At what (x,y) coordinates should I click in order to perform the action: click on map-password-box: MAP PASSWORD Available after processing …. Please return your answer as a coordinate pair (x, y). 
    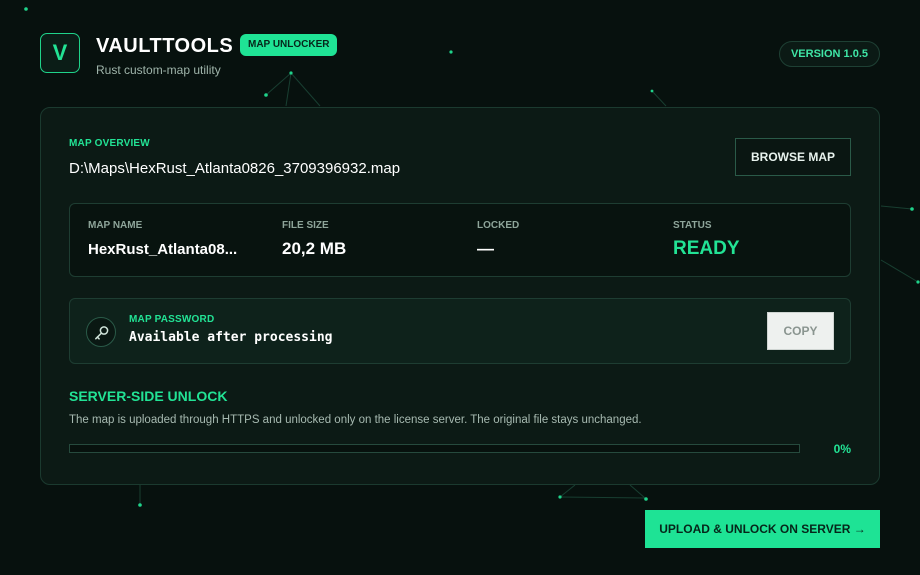
    Looking at the image, I should click on (460, 331).